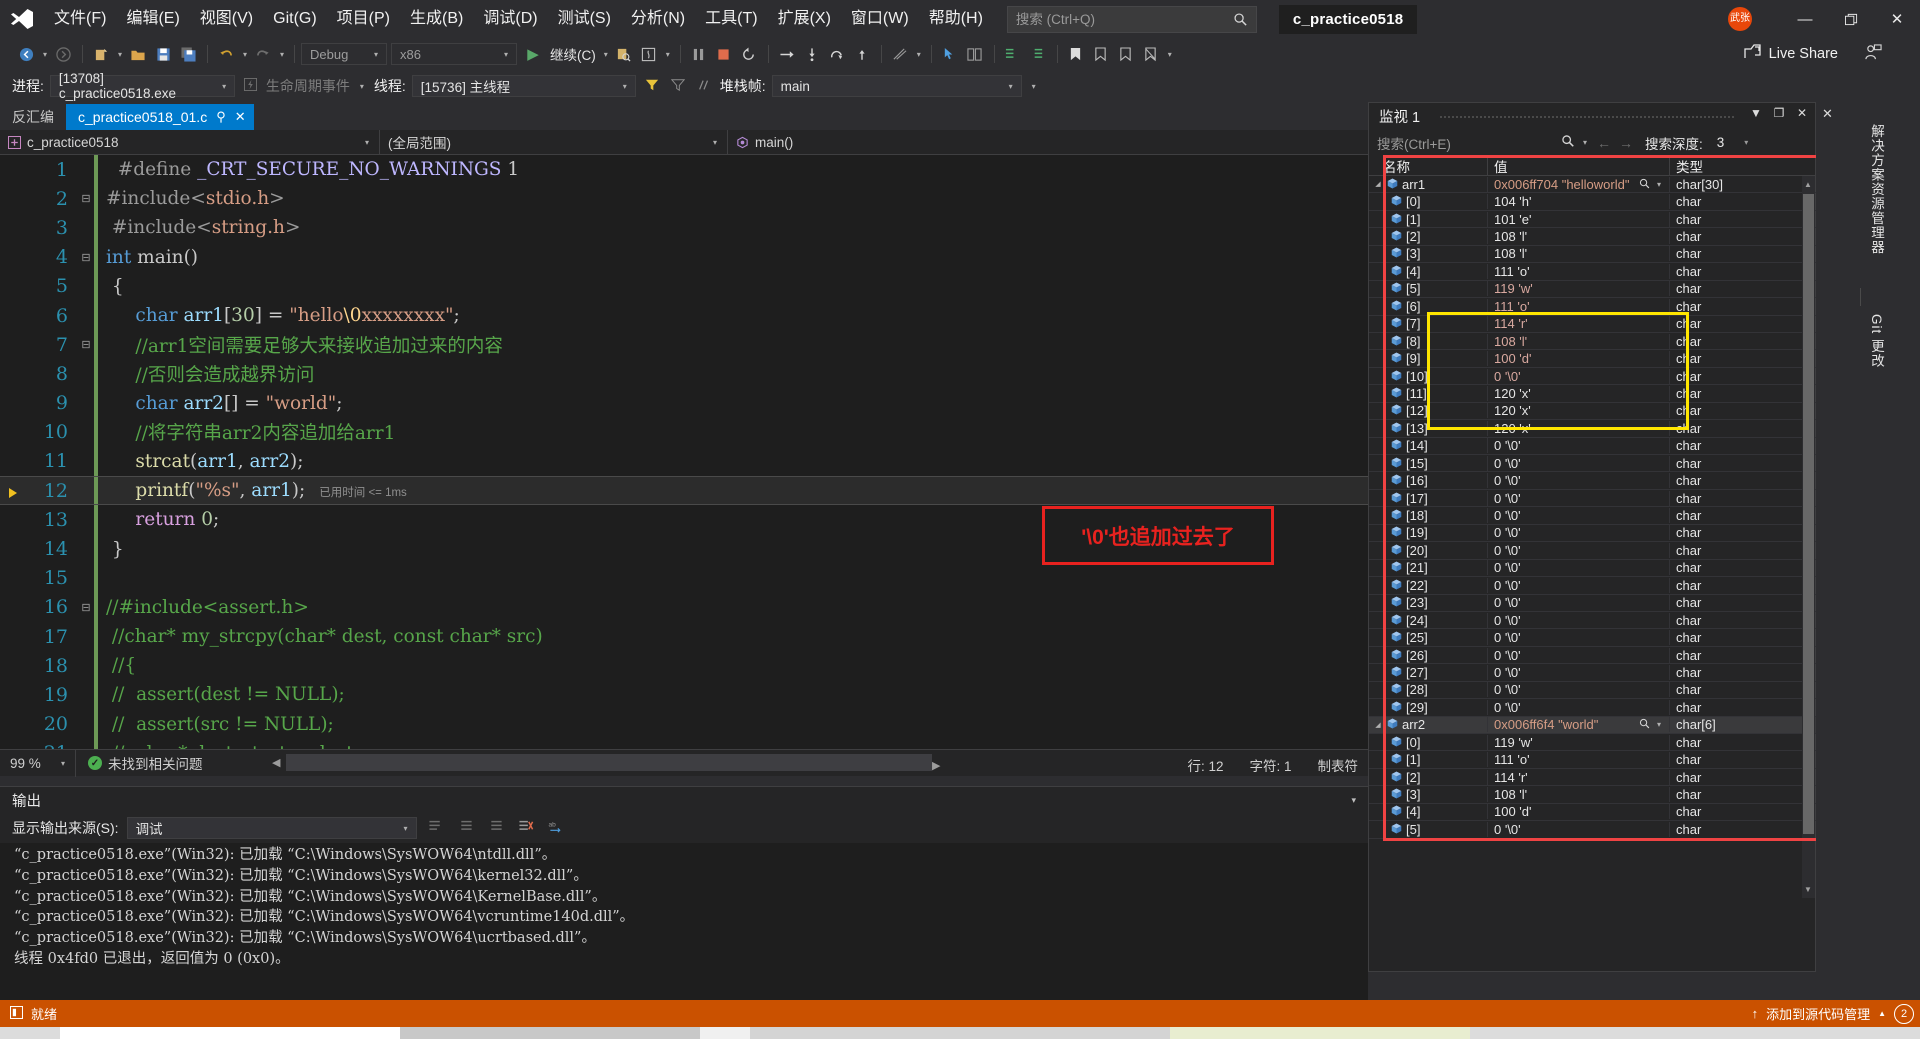  Describe the element at coordinates (950, 54) in the screenshot. I see `select-element-icon` at that location.